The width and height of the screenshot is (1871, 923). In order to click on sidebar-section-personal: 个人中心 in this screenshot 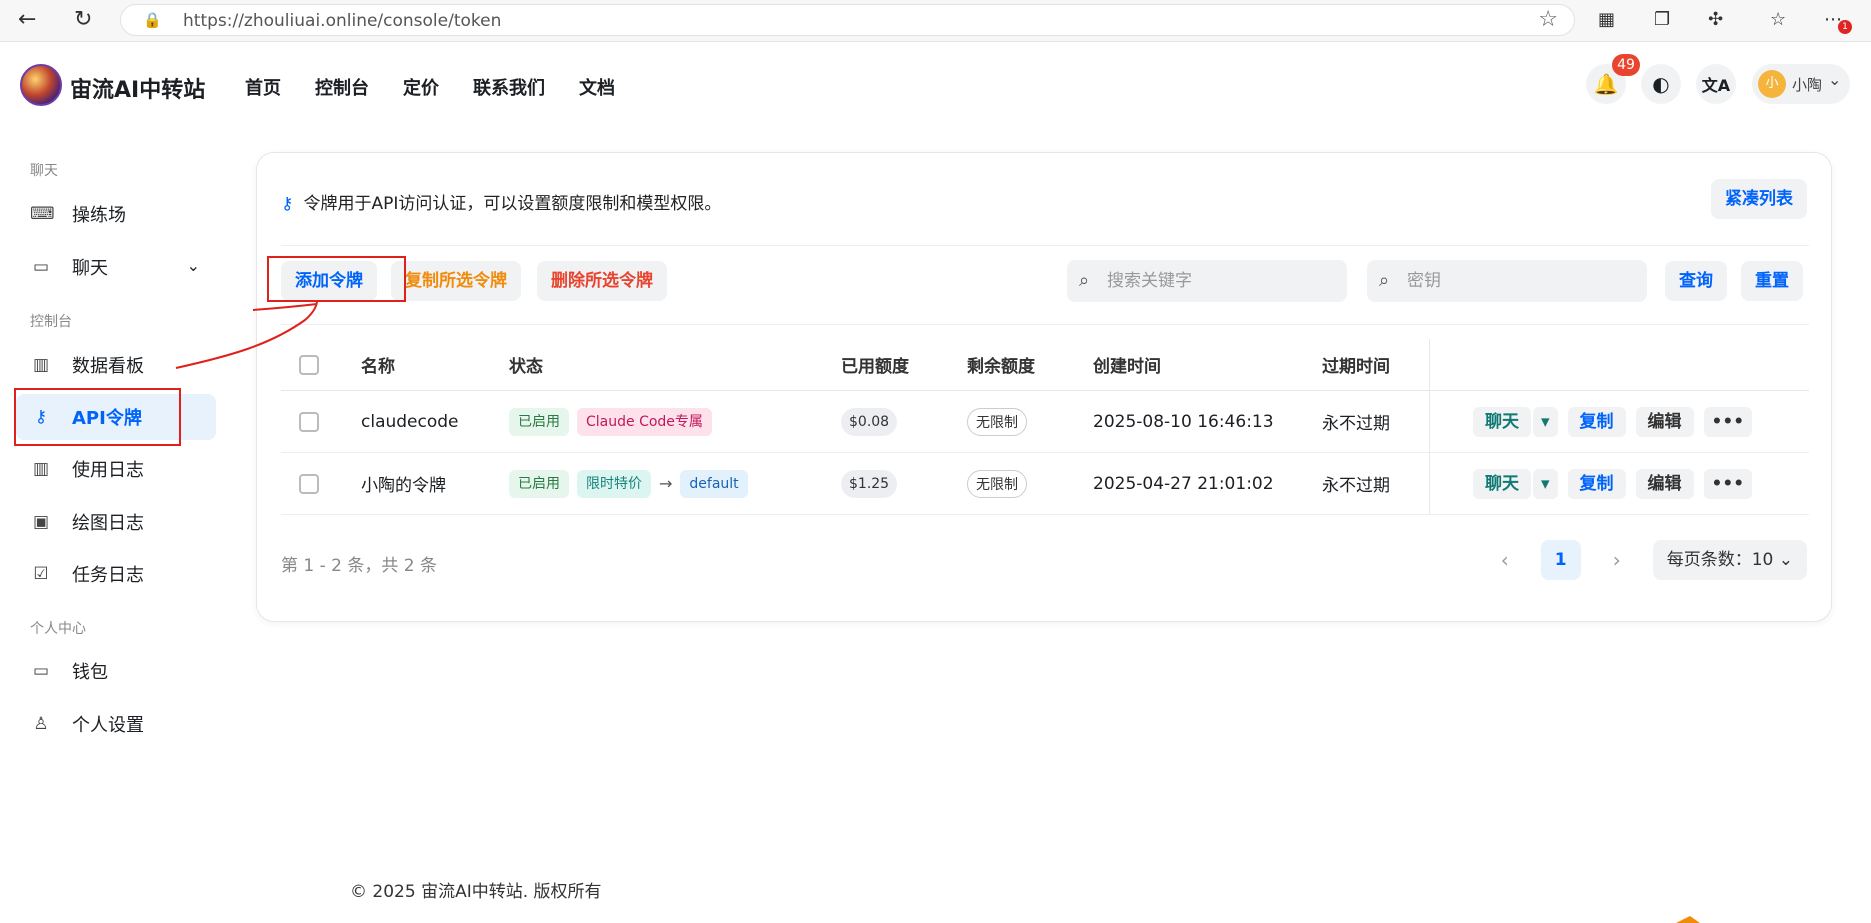, I will do `click(58, 629)`.